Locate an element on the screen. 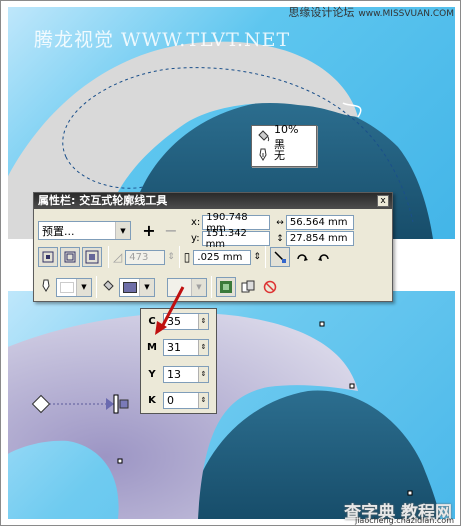 This screenshot has width=461, height=526. property-bar-title: 属性栏: 交互式轮廓线工具 is located at coordinates (103, 200).